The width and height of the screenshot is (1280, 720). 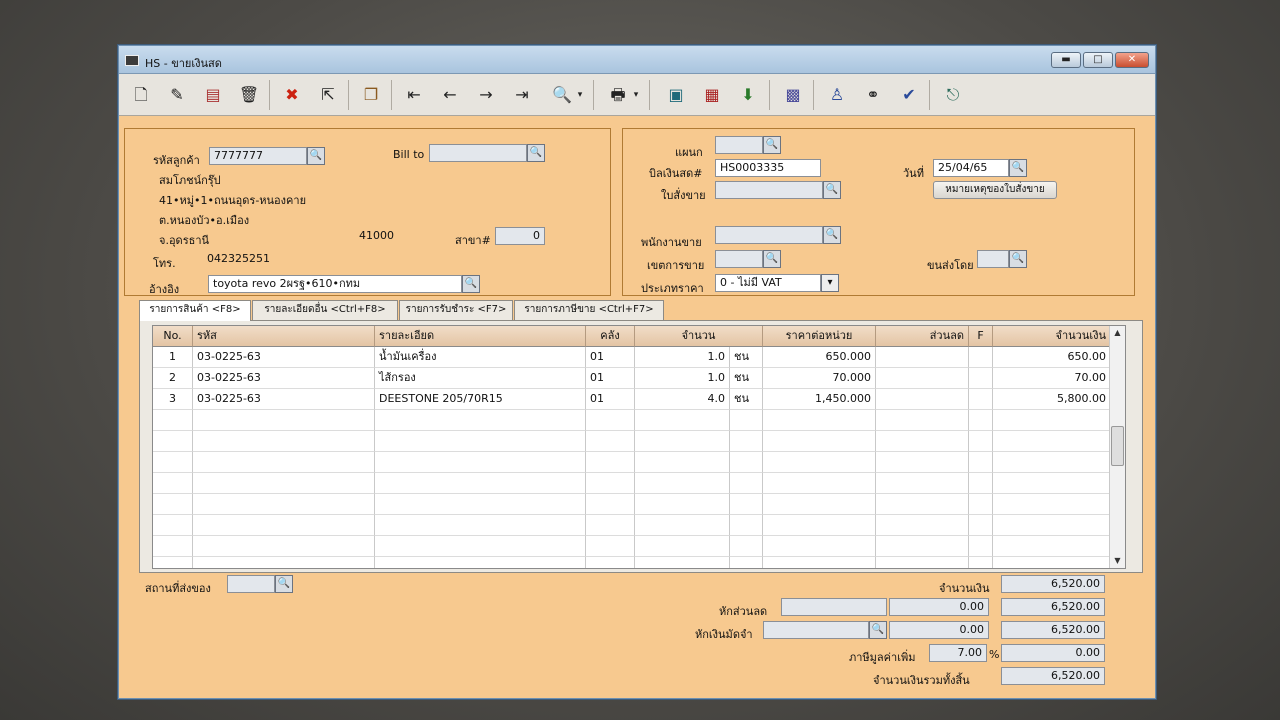 I want to click on pointer-icon: ⇱, so click(x=328, y=95).